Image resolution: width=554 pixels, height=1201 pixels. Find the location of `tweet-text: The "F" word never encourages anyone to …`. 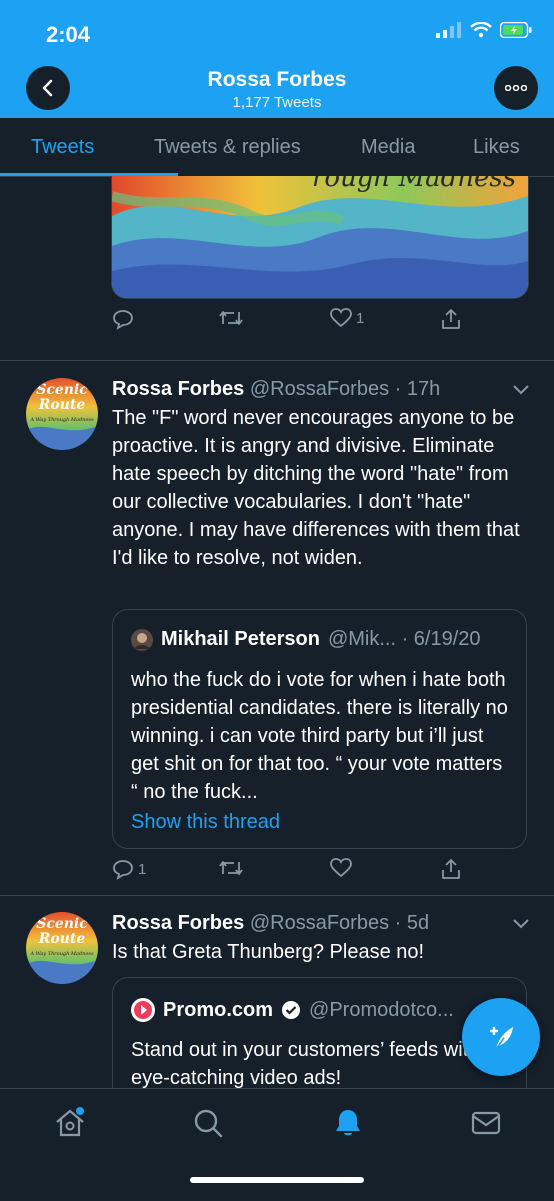

tweet-text: The "F" word never encourages anyone to … is located at coordinates (316, 488).